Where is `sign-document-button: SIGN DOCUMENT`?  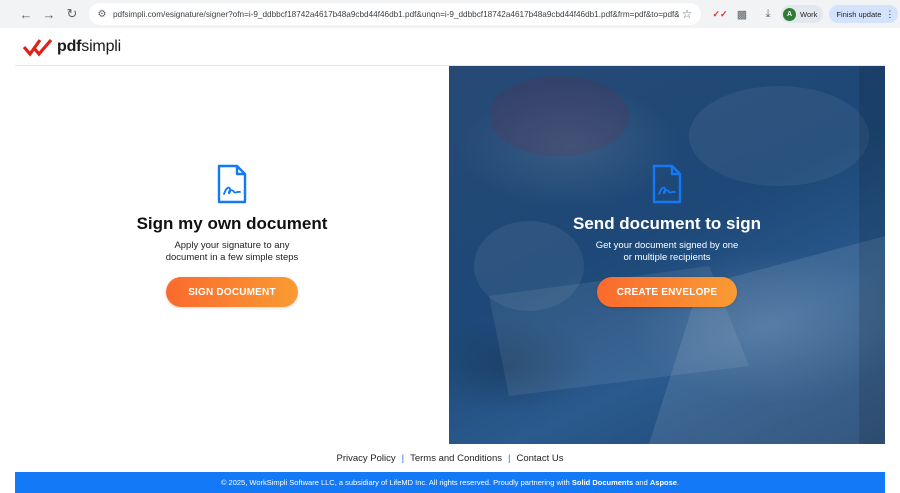 sign-document-button: SIGN DOCUMENT is located at coordinates (232, 292).